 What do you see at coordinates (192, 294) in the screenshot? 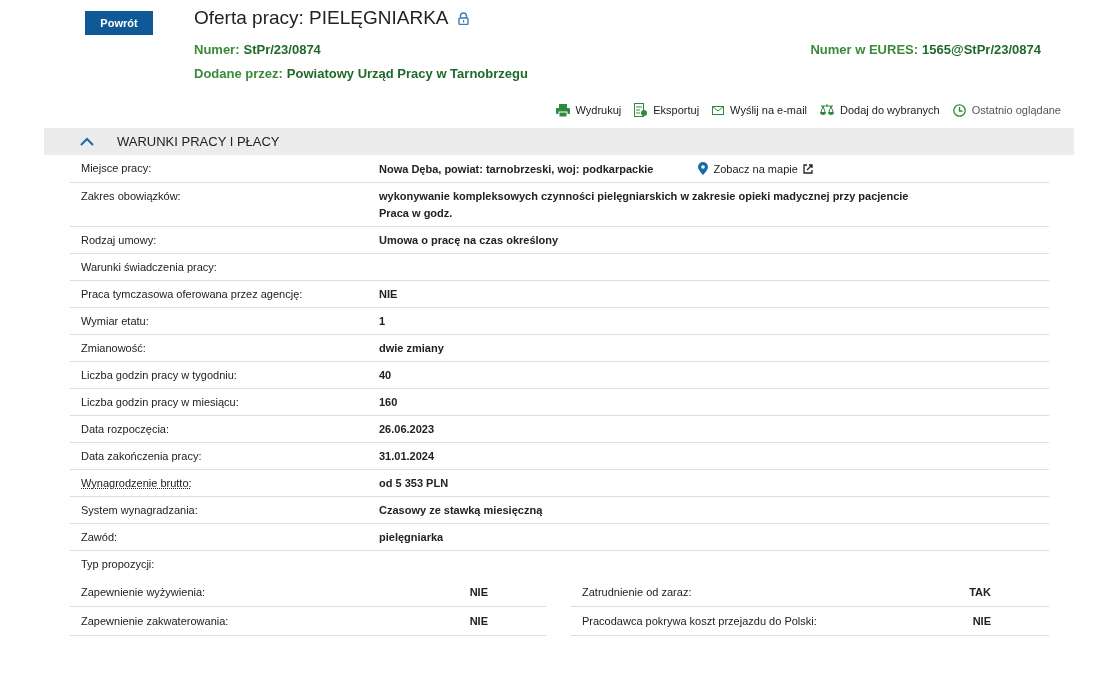
I see `field-label: Praca tymczasowa oferowana przez agencję:` at bounding box center [192, 294].